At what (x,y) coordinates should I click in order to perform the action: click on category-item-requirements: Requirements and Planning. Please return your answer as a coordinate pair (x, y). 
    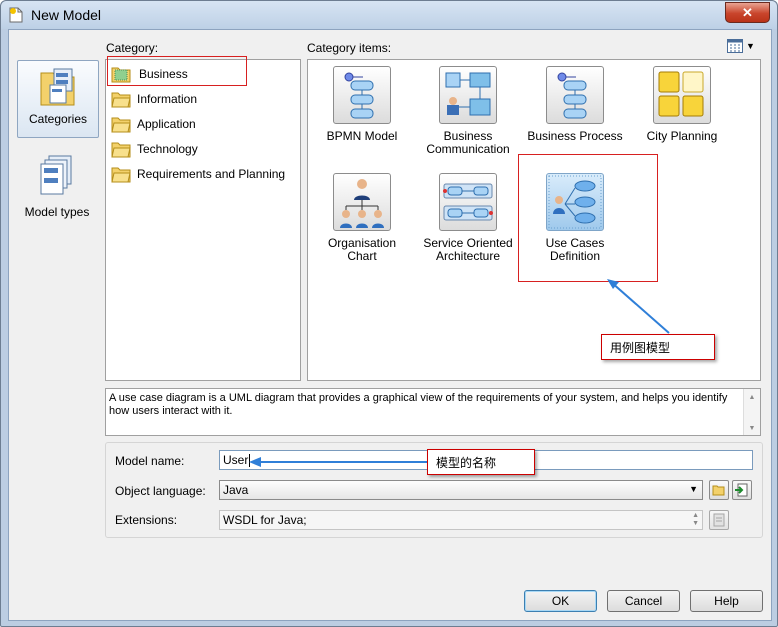
    Looking at the image, I should click on (198, 174).